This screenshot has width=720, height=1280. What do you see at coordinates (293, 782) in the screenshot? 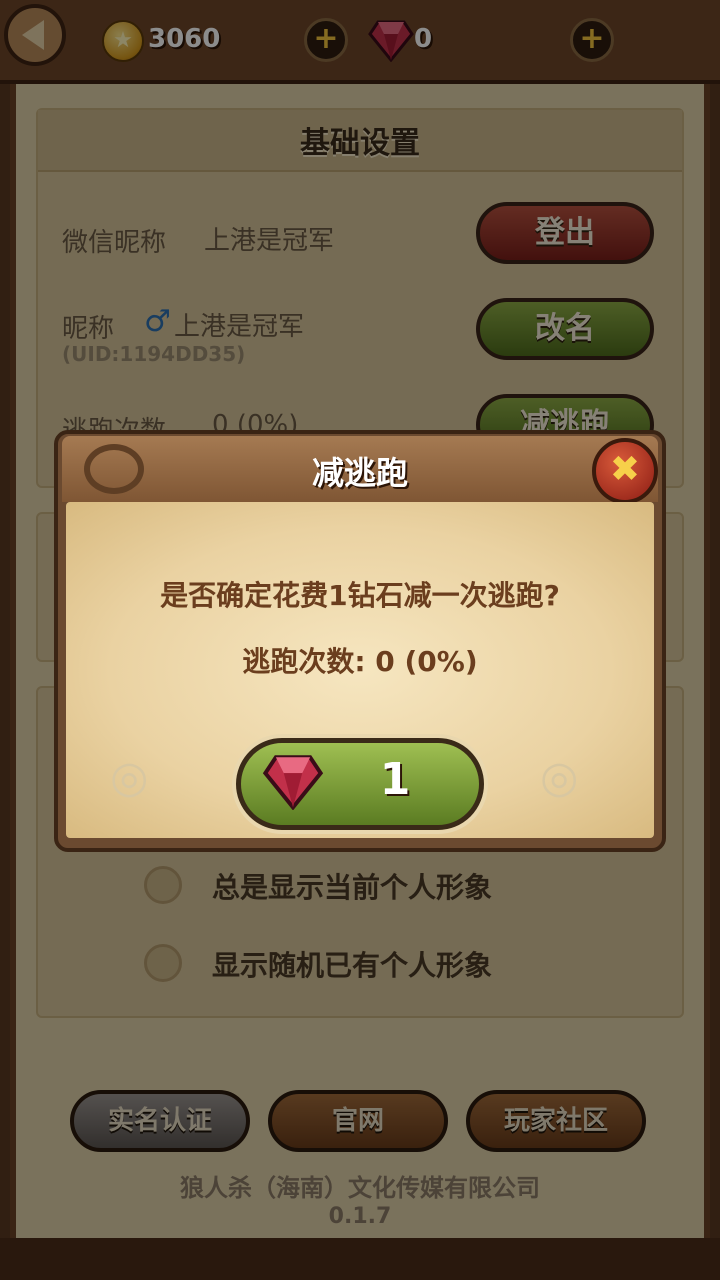
I see `gem-icon` at bounding box center [293, 782].